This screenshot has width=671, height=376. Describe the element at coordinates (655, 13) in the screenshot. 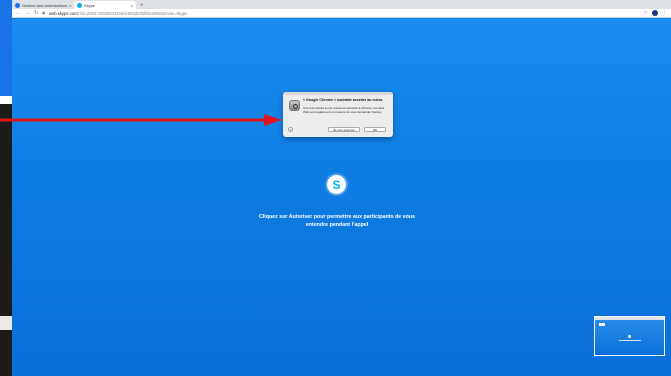

I see `profile-avatar` at that location.